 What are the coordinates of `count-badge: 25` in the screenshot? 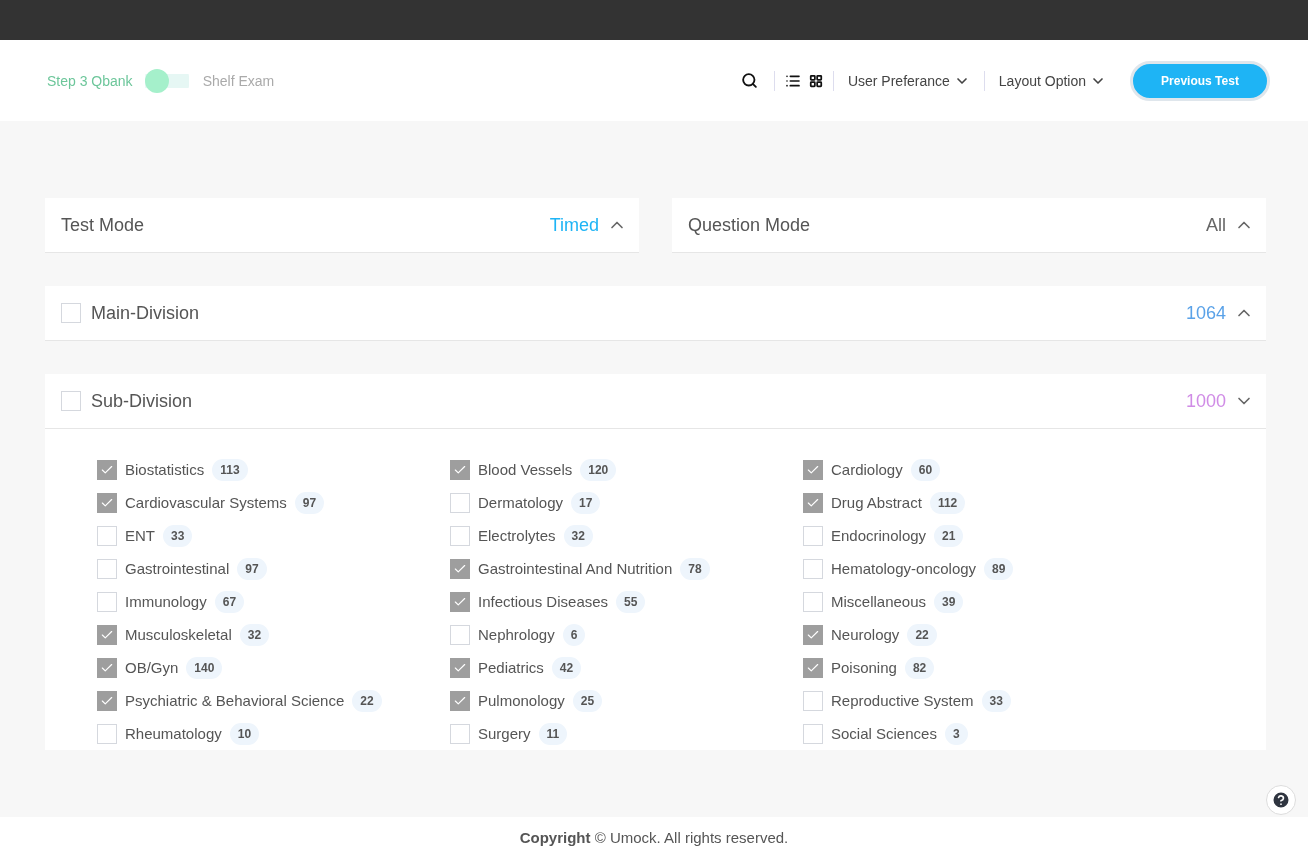 It's located at (587, 700).